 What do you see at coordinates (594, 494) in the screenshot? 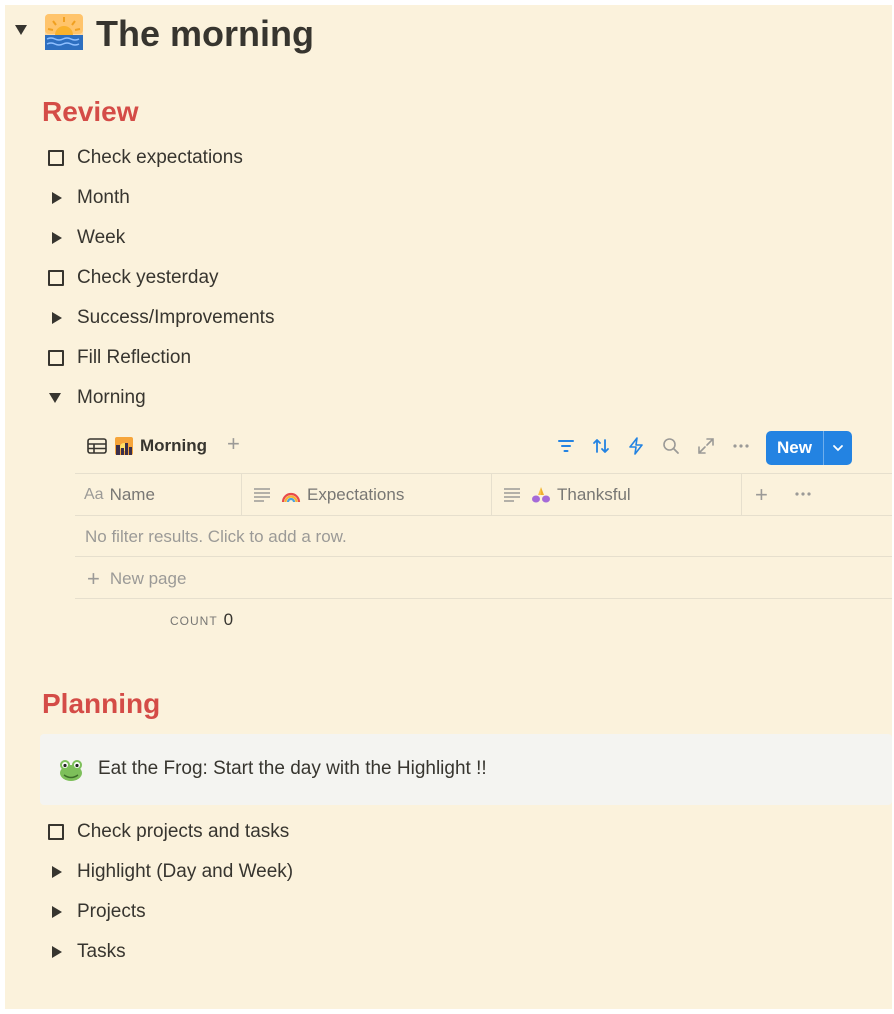
I see `column-label: Thanksful` at bounding box center [594, 494].